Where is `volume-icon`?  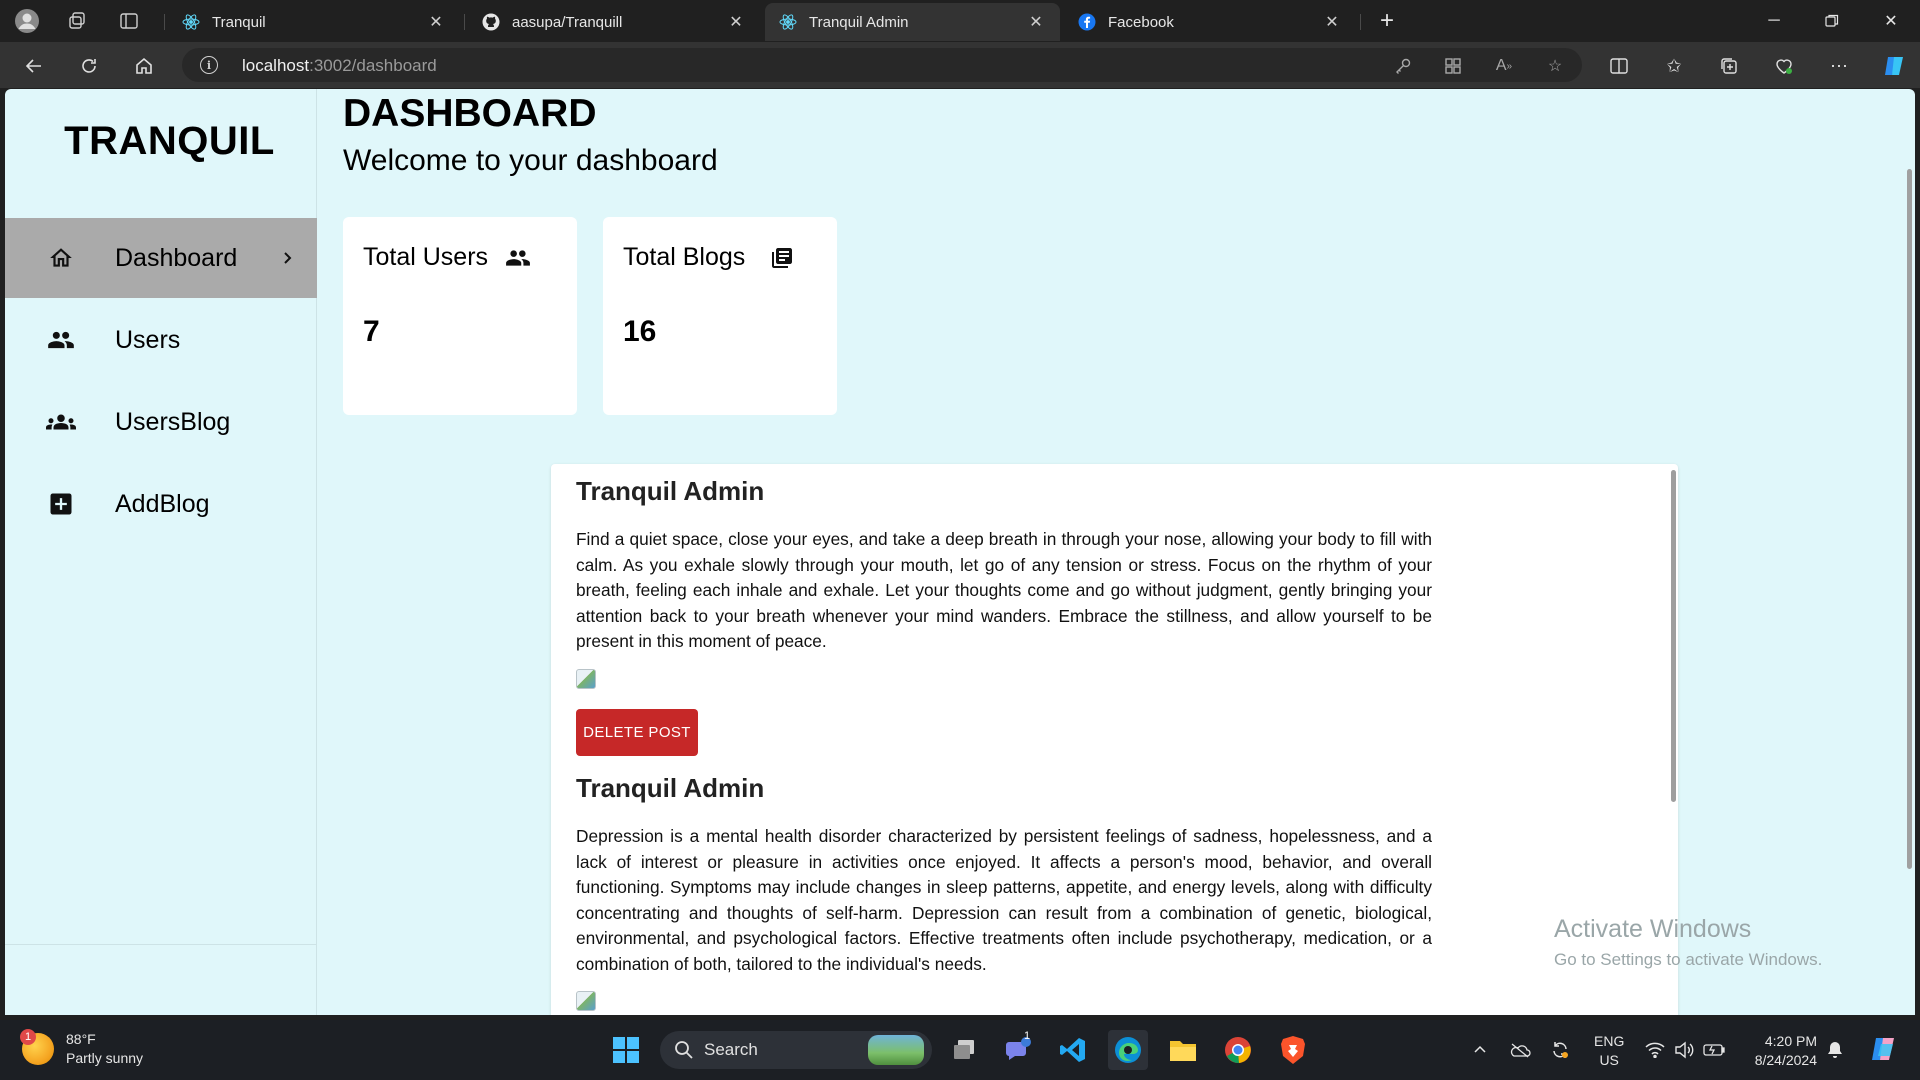
volume-icon is located at coordinates (1684, 1050).